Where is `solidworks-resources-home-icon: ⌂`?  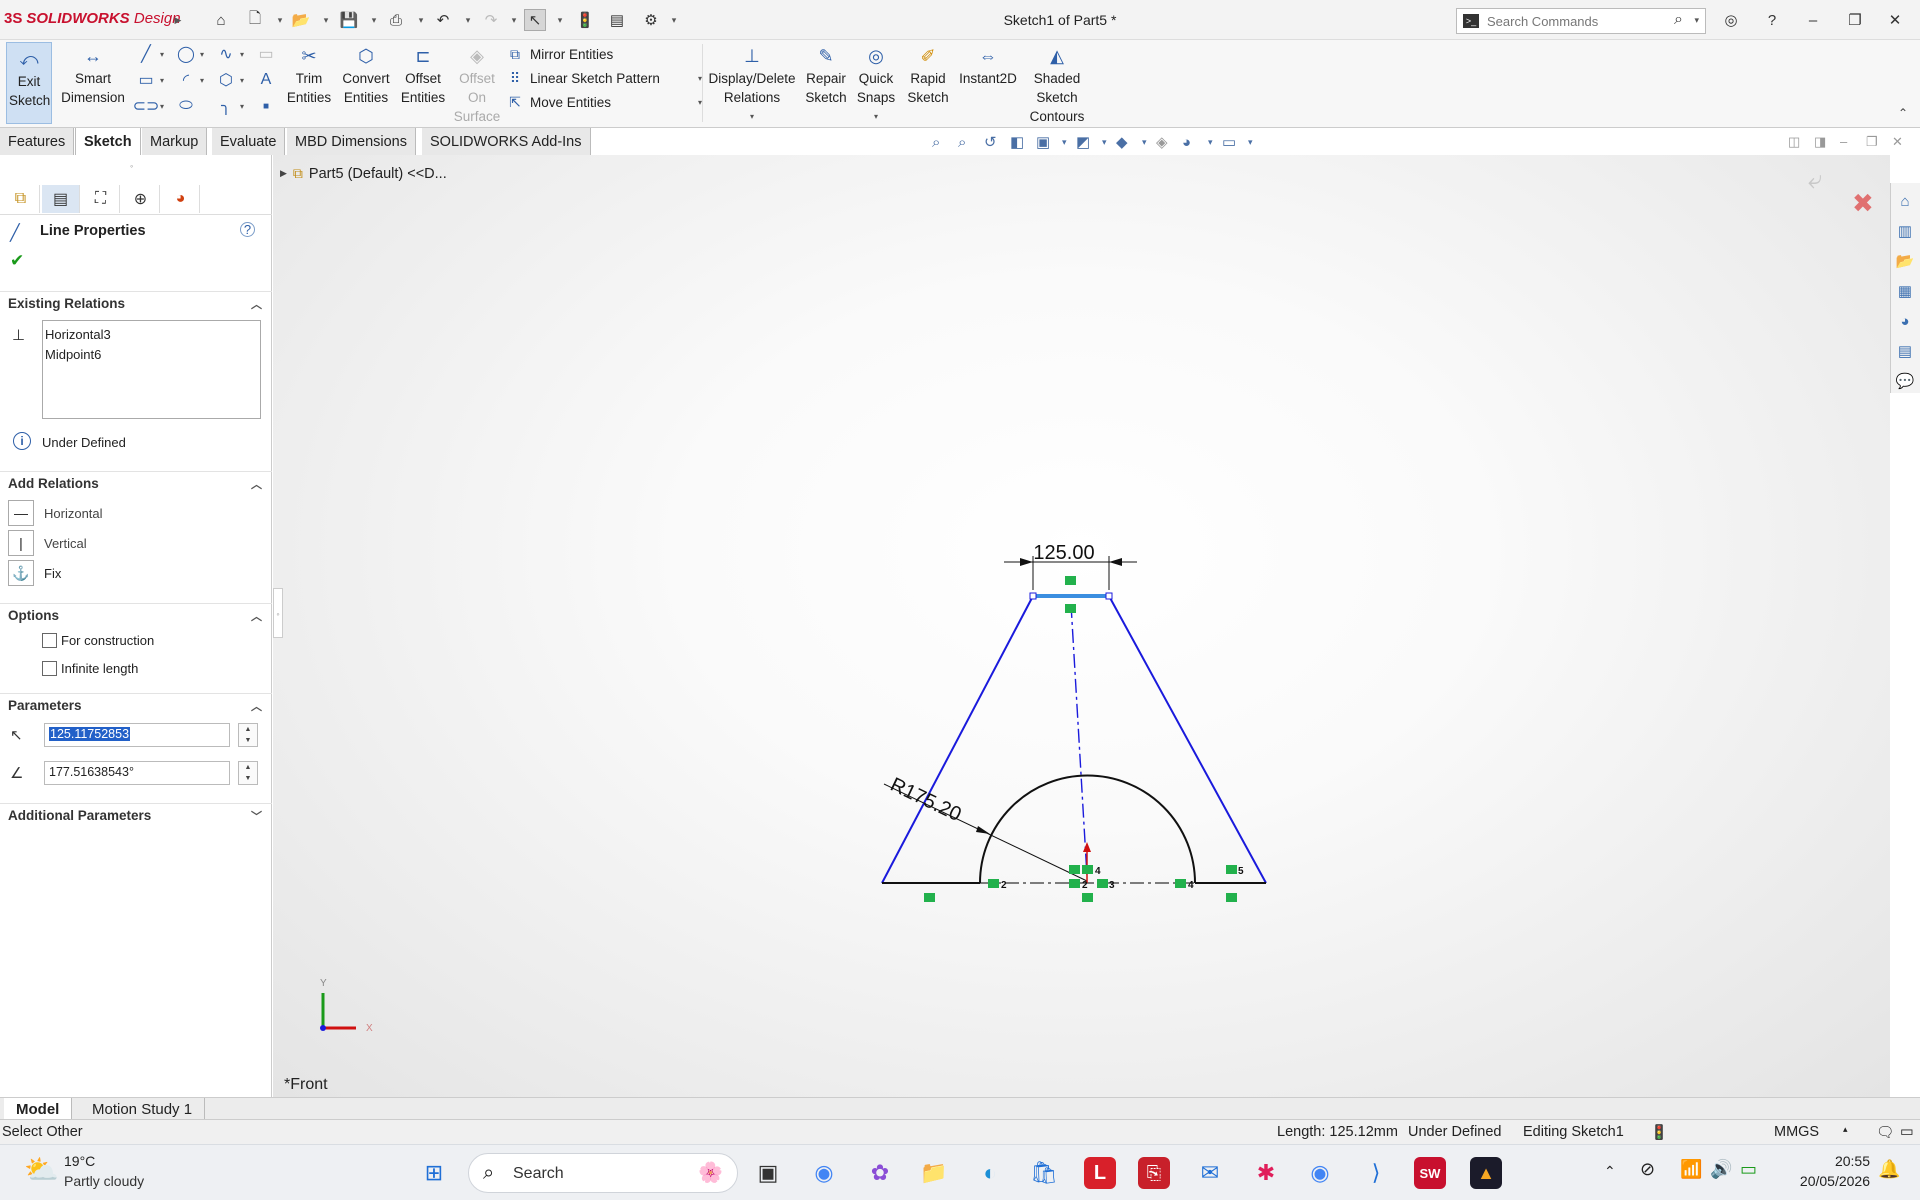 solidworks-resources-home-icon: ⌂ is located at coordinates (1905, 201).